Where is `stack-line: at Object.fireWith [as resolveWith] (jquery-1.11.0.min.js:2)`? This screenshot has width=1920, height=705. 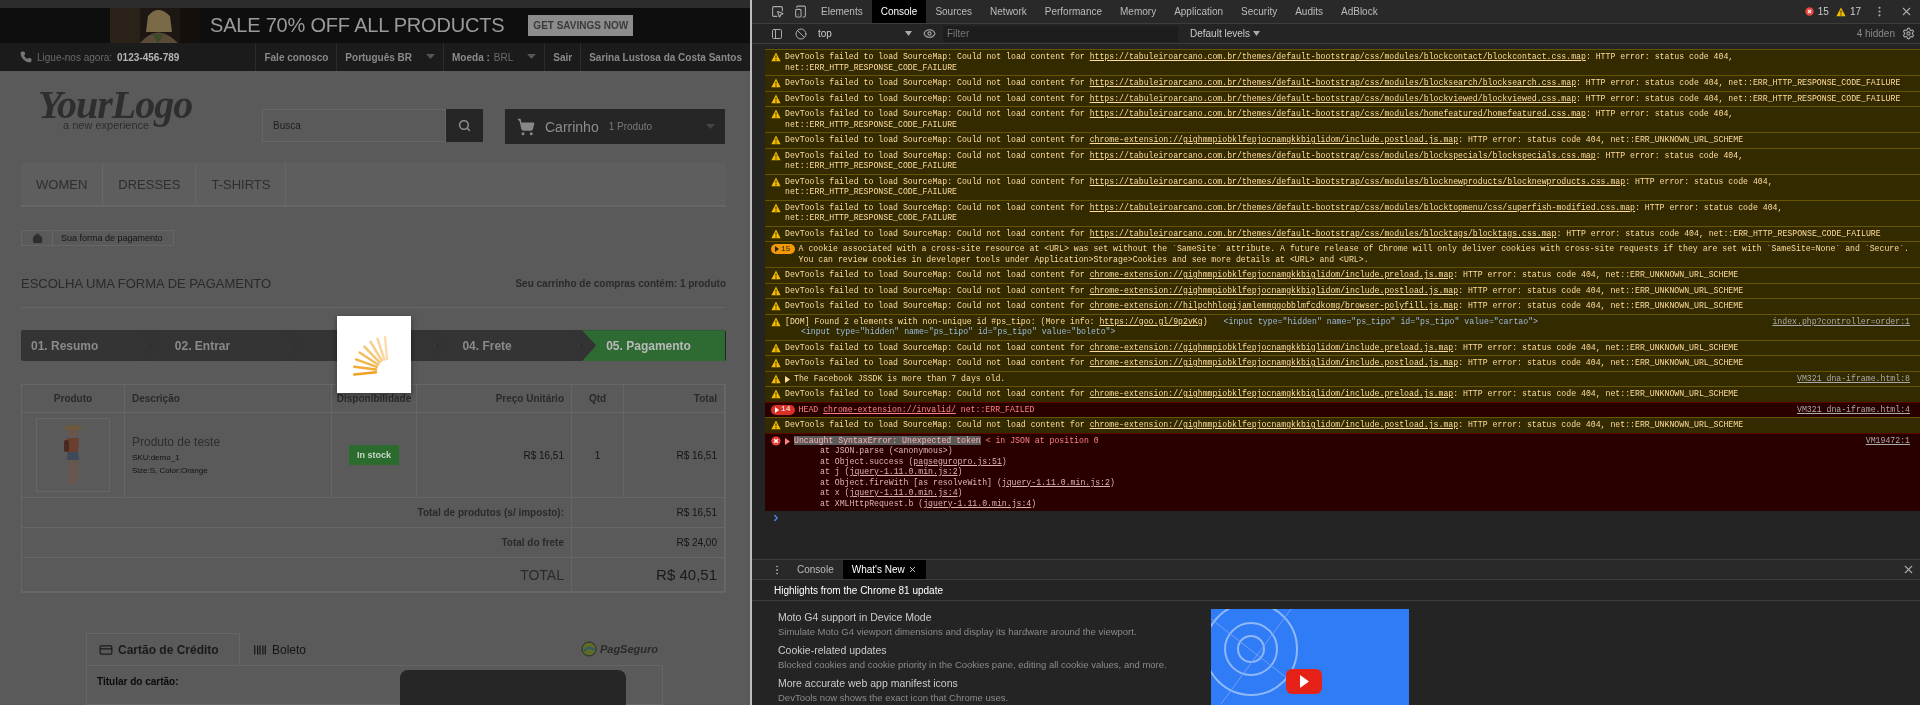
stack-line: at Object.fireWith [as resolveWith] (jquery-1.11.0.min.js:2) is located at coordinates (967, 482).